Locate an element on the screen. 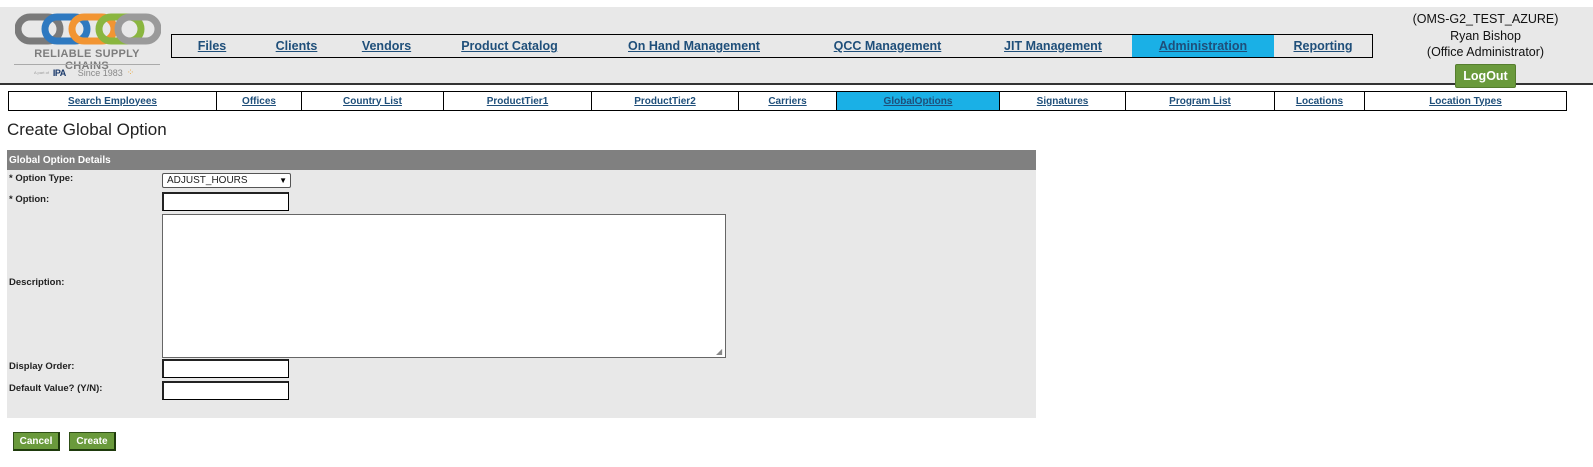 Image resolution: width=1593 pixels, height=467 pixels. logo-divider is located at coordinates (87, 64).